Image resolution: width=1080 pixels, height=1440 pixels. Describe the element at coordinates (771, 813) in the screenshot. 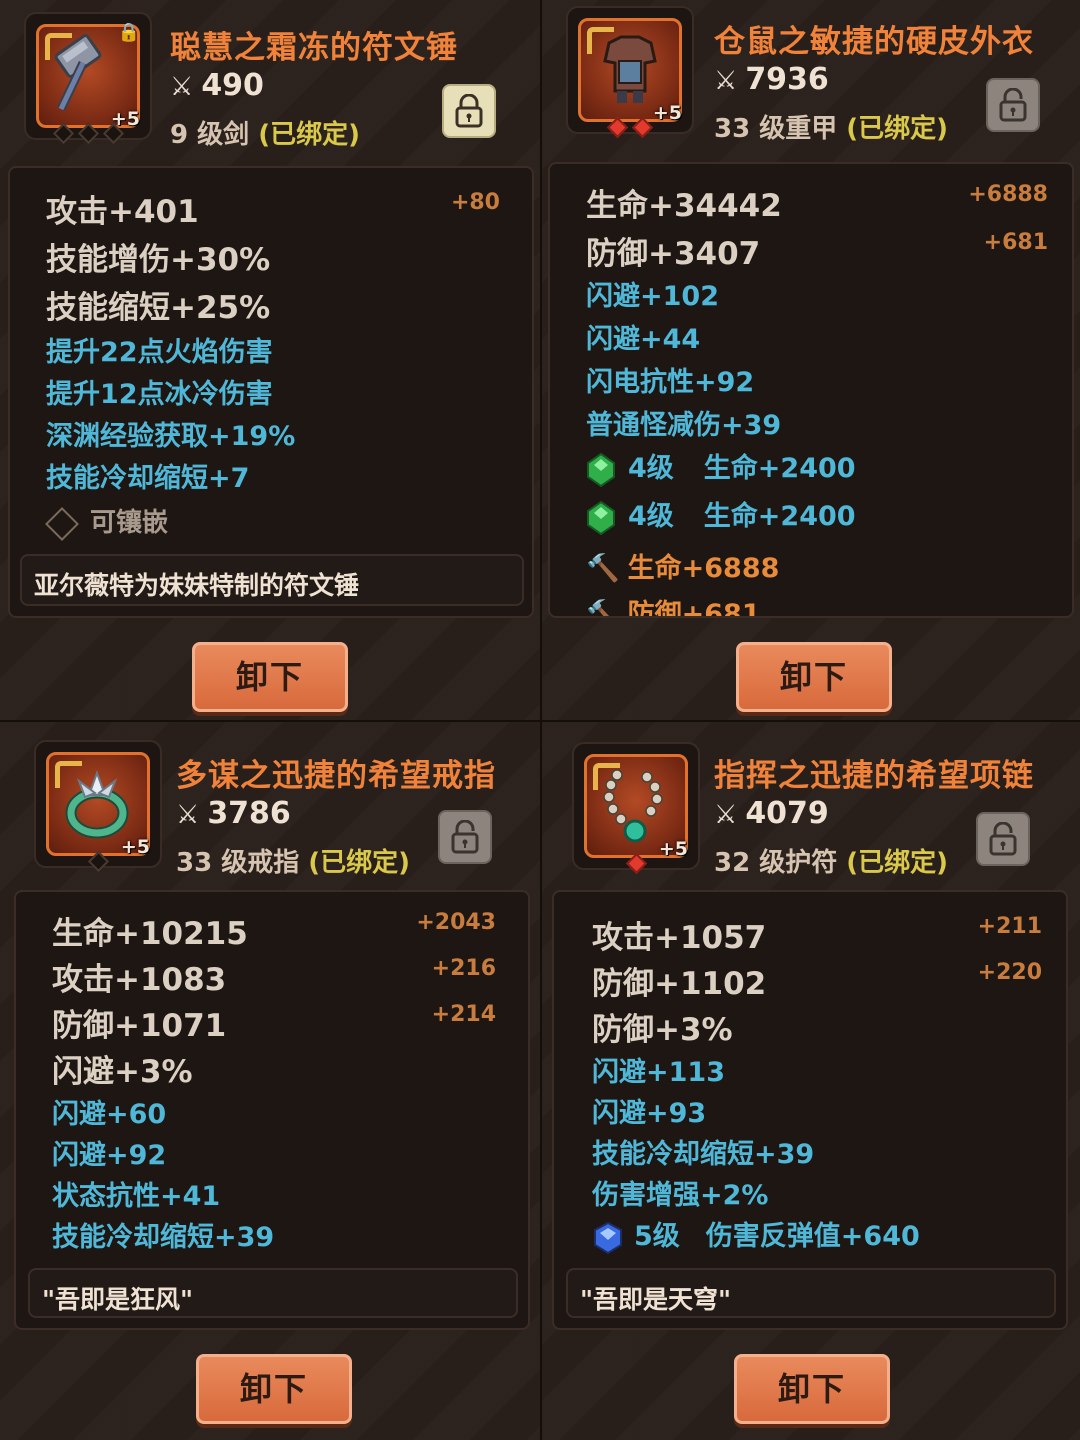

I see `power-value: ⚔ 4079` at that location.